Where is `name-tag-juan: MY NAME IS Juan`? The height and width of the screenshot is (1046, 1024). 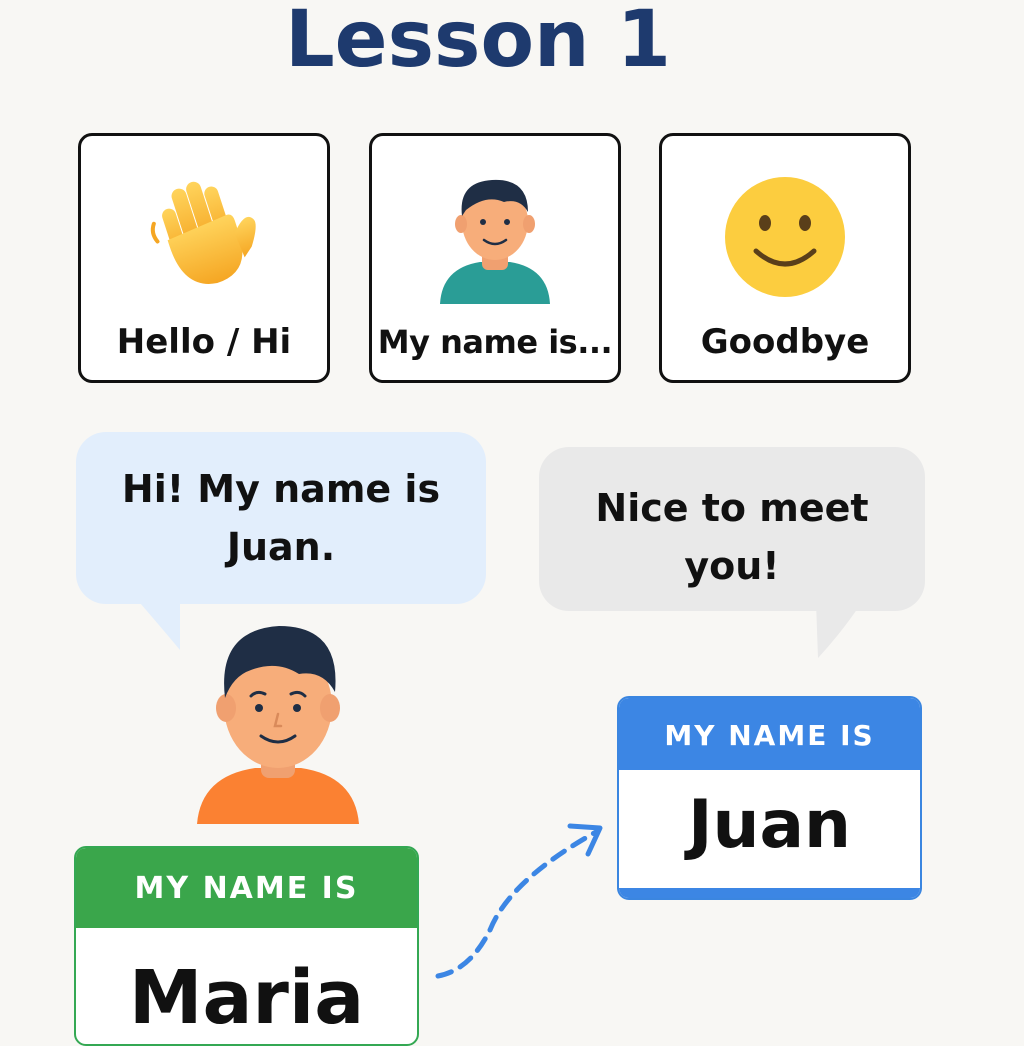 name-tag-juan: MY NAME IS Juan is located at coordinates (769, 798).